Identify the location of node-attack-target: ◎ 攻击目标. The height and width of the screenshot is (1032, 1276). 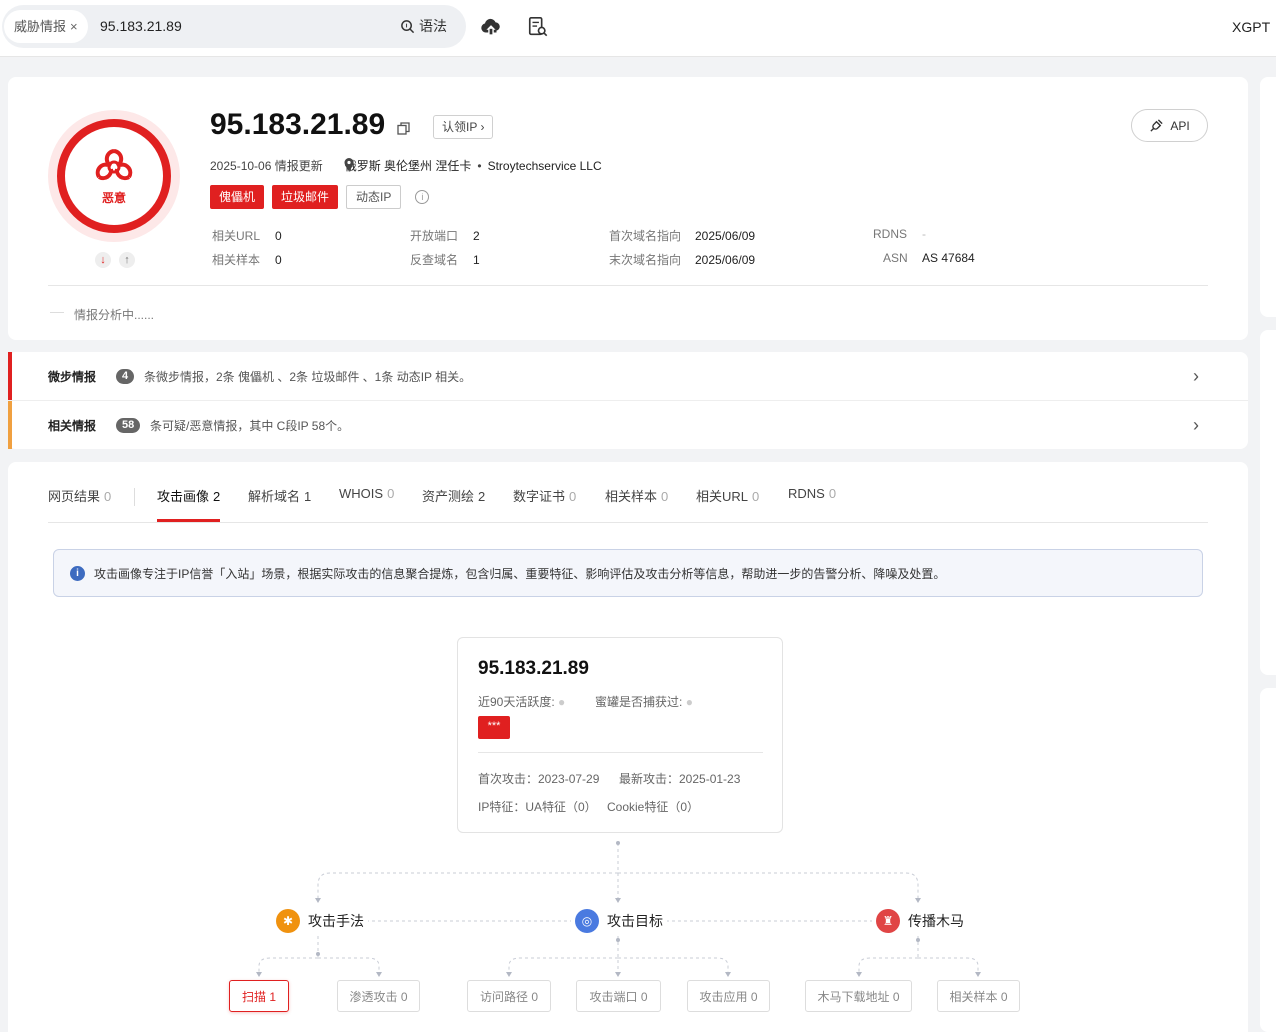
(619, 921).